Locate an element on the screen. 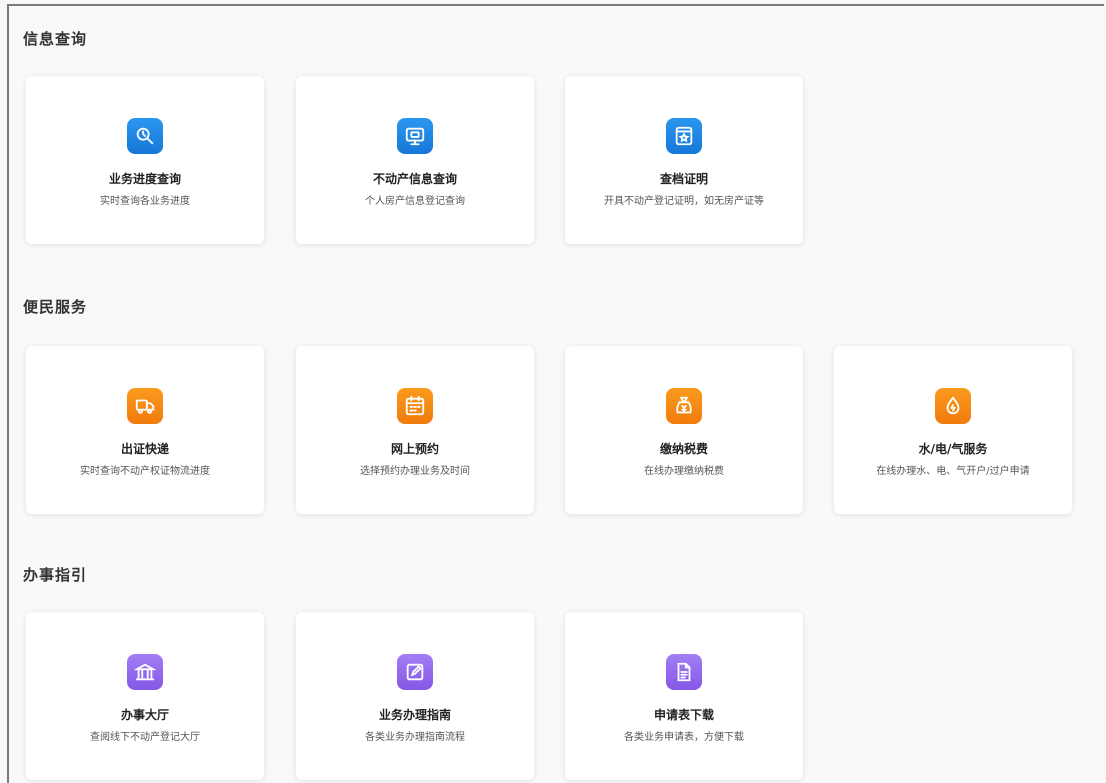 This screenshot has width=1106, height=783. card-title: 办事大厅 is located at coordinates (144, 715).